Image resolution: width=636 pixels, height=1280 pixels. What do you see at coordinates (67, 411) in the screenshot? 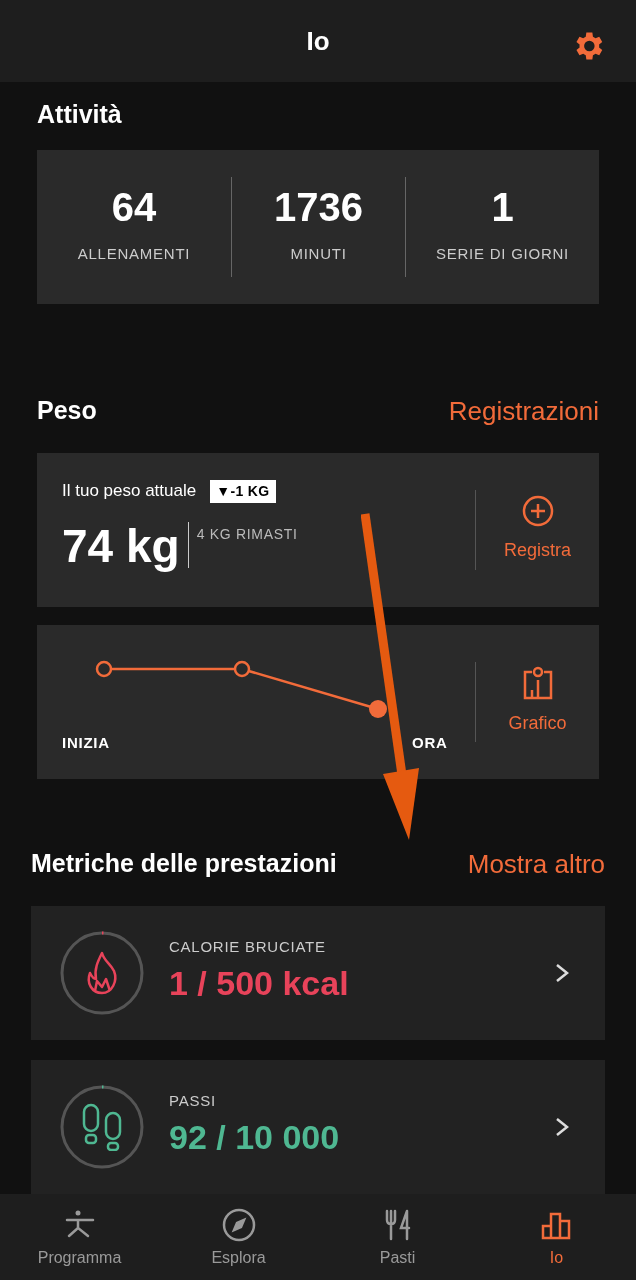
I see `section-title: Peso` at bounding box center [67, 411].